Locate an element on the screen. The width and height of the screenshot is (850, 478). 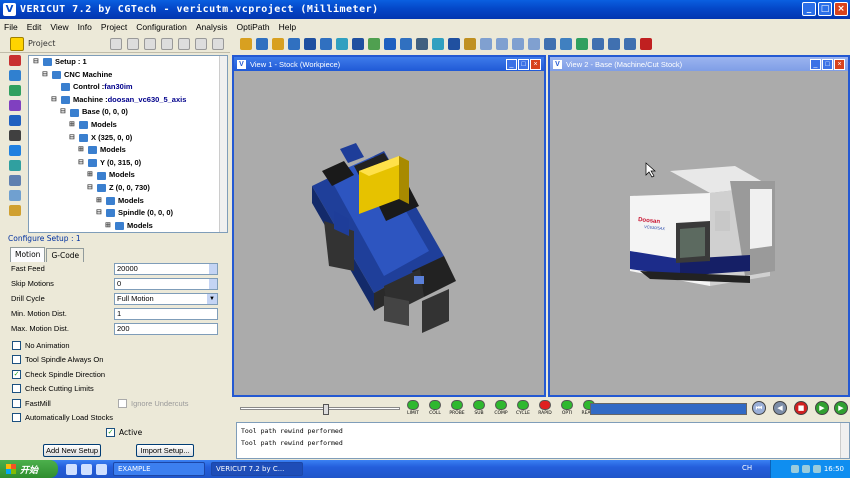
tree-node: Control : fan30im is located at coordinates (128, 87).